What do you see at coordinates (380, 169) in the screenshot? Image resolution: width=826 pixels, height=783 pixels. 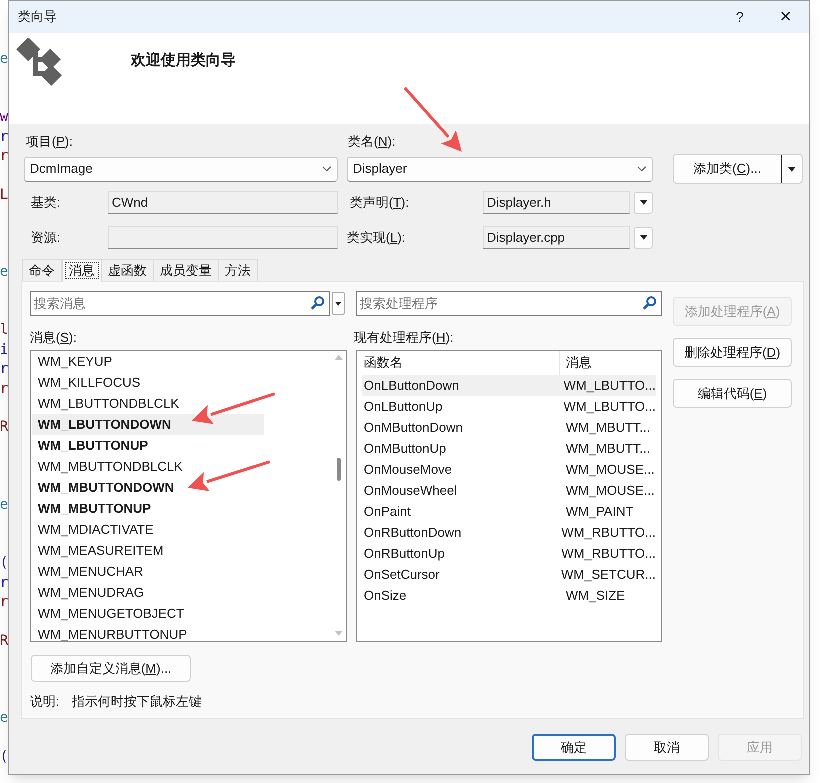 I see `combo-value: Displayer` at bounding box center [380, 169].